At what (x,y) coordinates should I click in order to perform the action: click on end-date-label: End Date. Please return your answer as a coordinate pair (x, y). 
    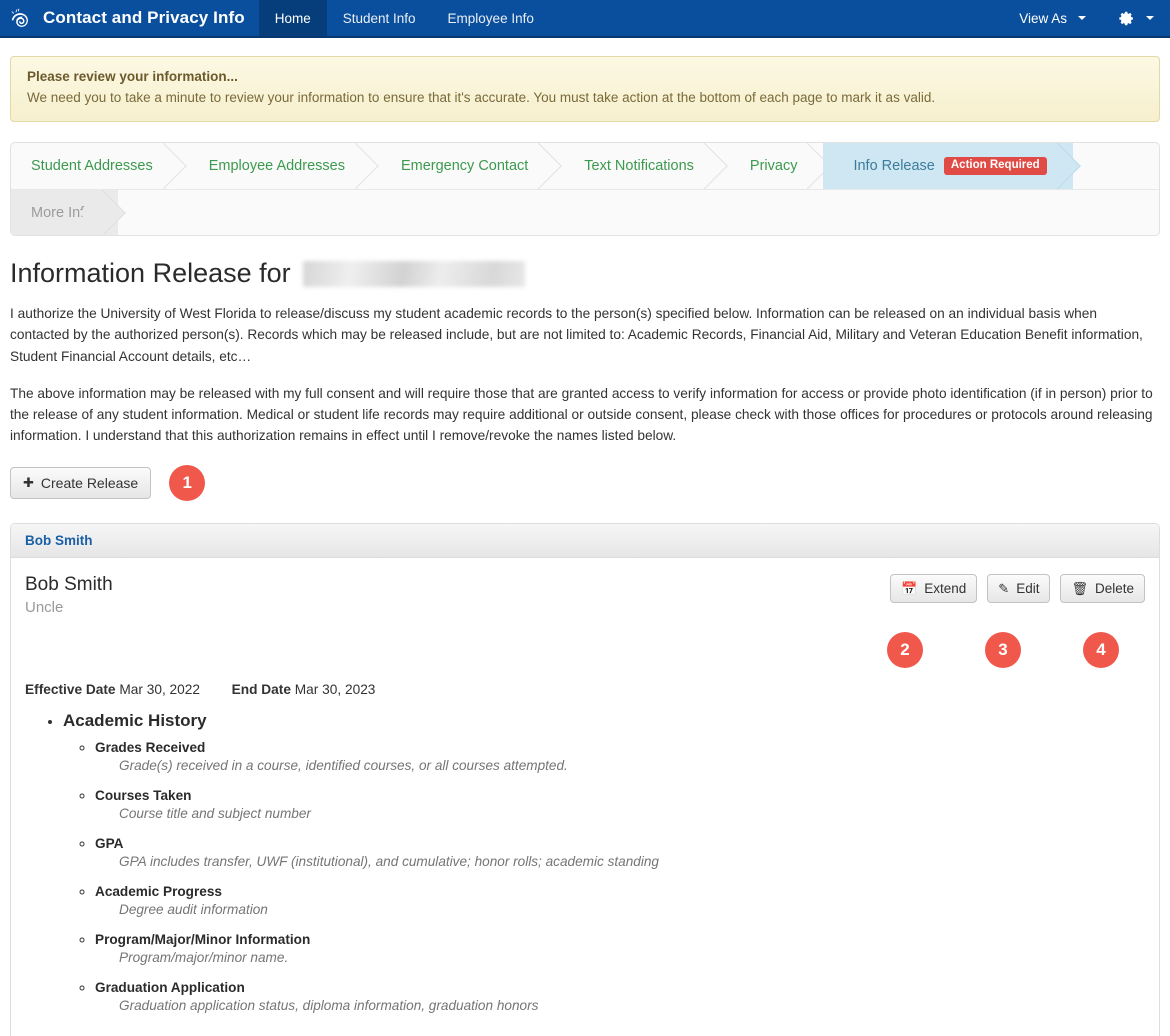
    Looking at the image, I should click on (261, 689).